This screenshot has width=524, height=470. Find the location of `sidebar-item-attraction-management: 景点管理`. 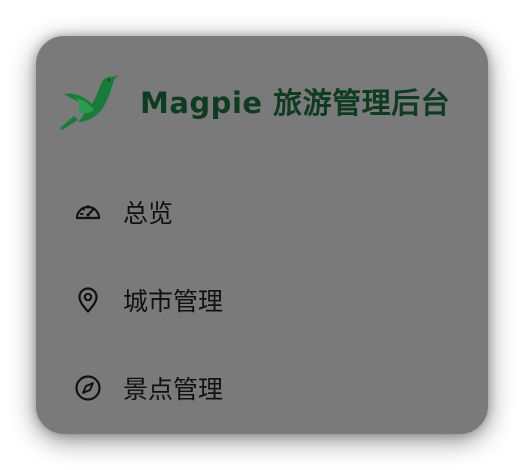

sidebar-item-attraction-management: 景点管理 is located at coordinates (262, 388).